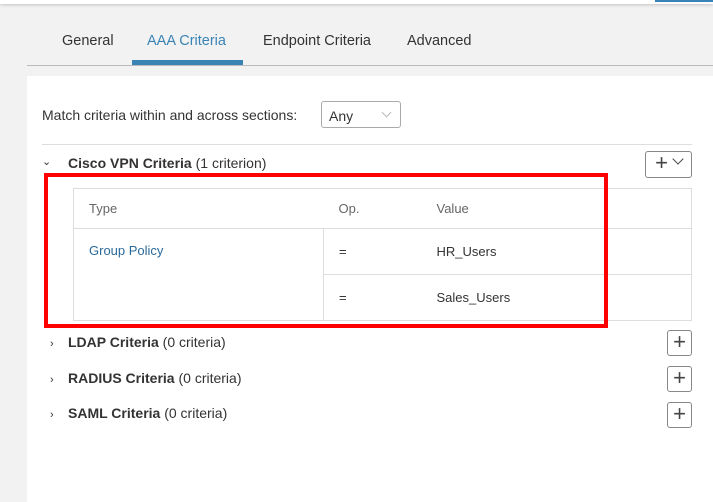  I want to click on tab-general: General, so click(88, 41).